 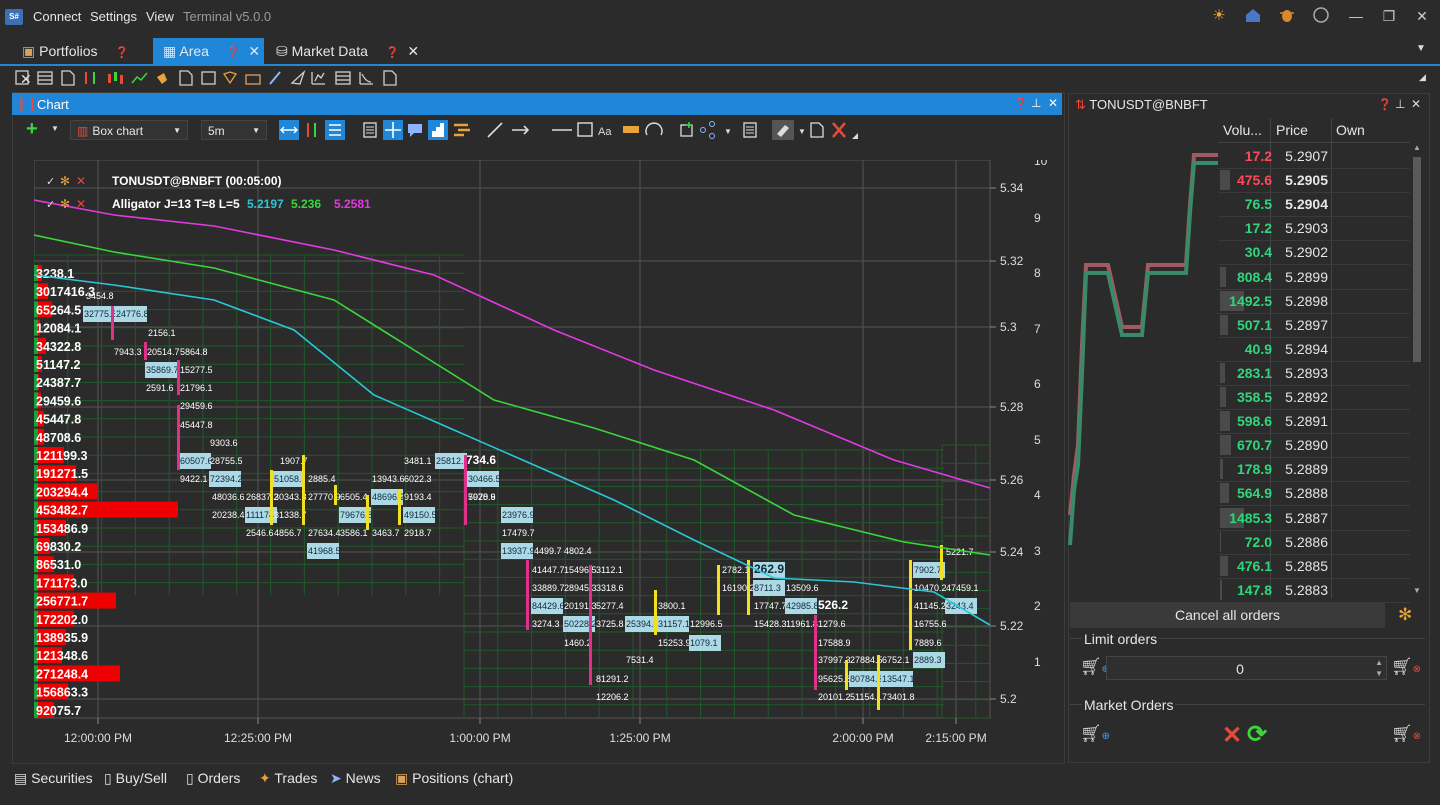 What do you see at coordinates (1037, 495) in the screenshot?
I see `y2-tick-label: 4` at bounding box center [1037, 495].